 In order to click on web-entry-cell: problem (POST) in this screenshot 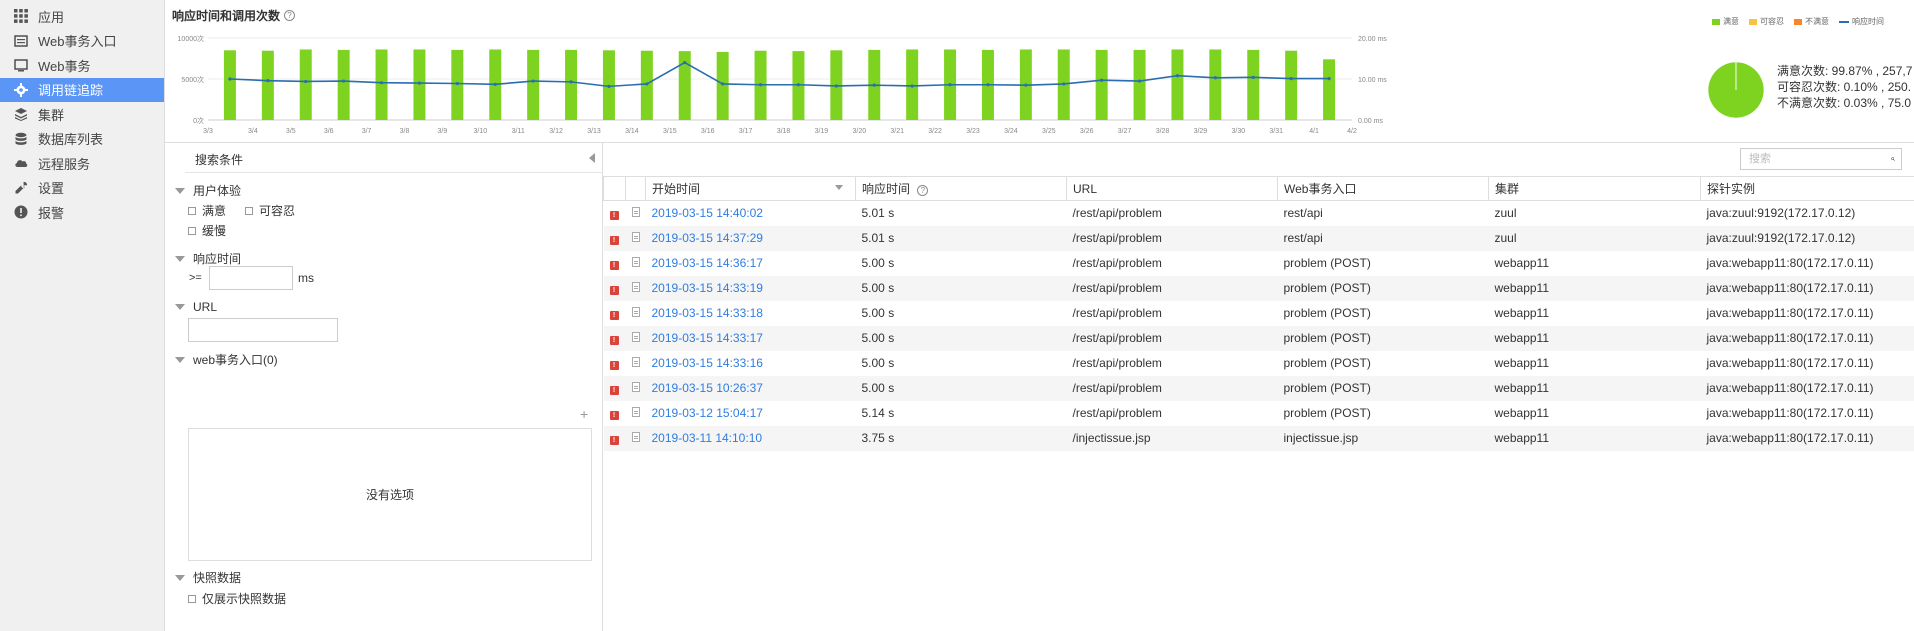, I will do `click(1383, 338)`.